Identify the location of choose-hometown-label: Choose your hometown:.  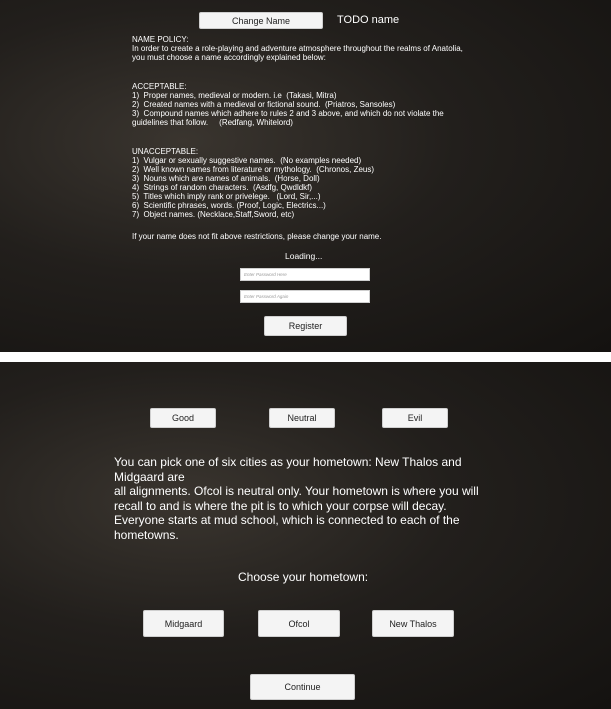
(303, 577).